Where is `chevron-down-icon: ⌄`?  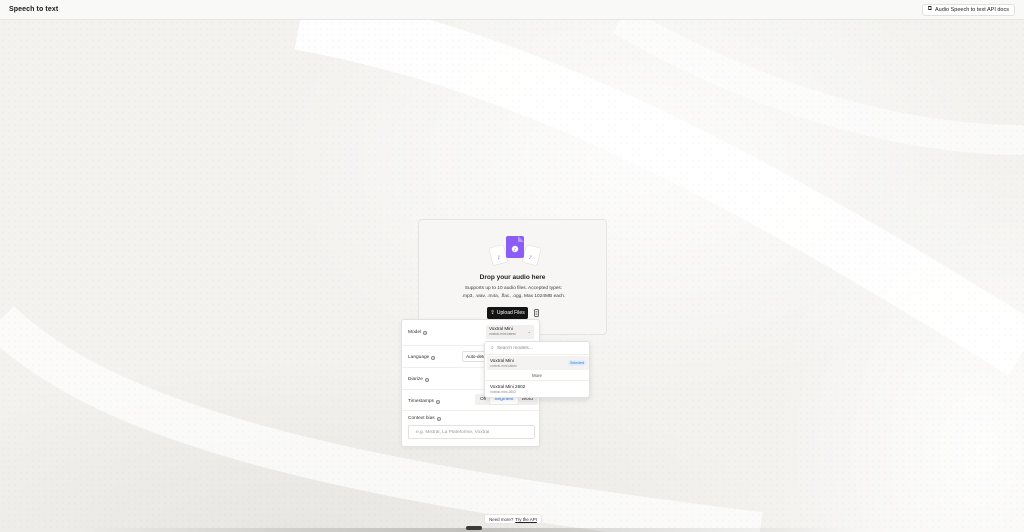
chevron-down-icon: ⌄ is located at coordinates (529, 331).